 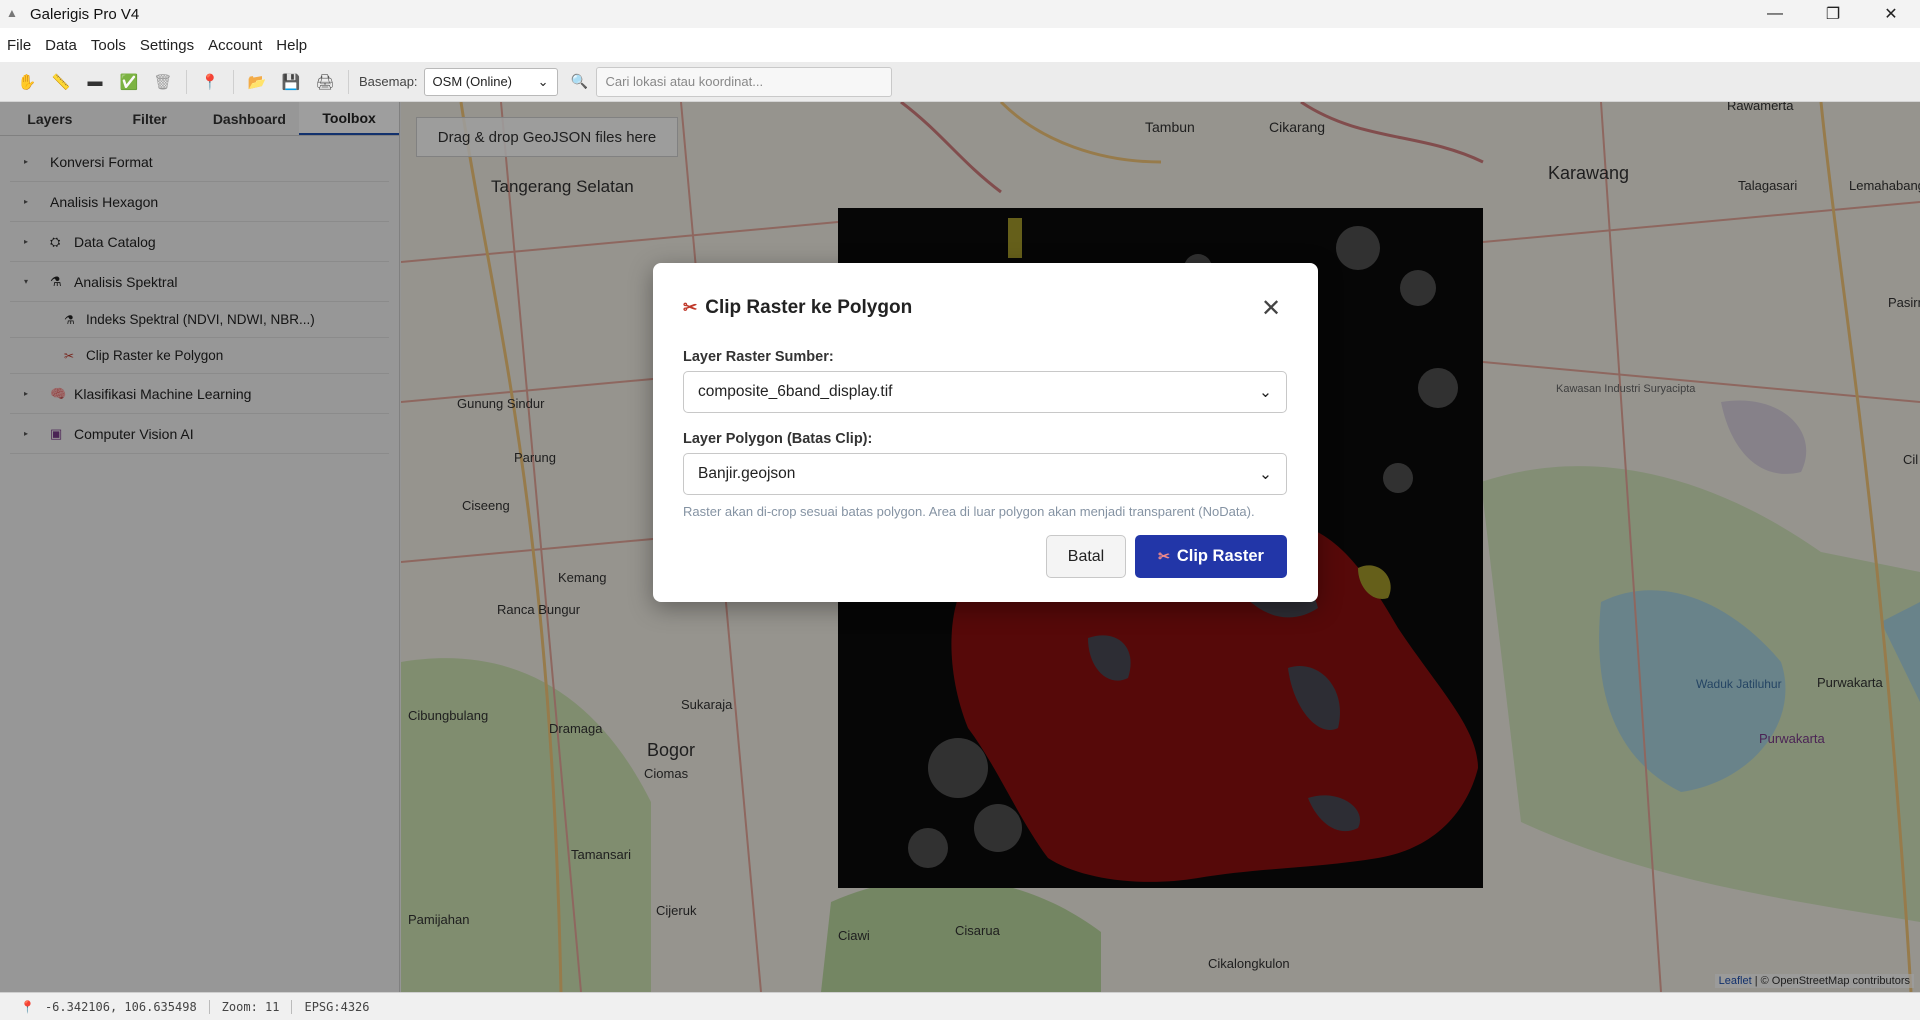 What do you see at coordinates (108, 45) in the screenshot?
I see `menu-tools: Tools` at bounding box center [108, 45].